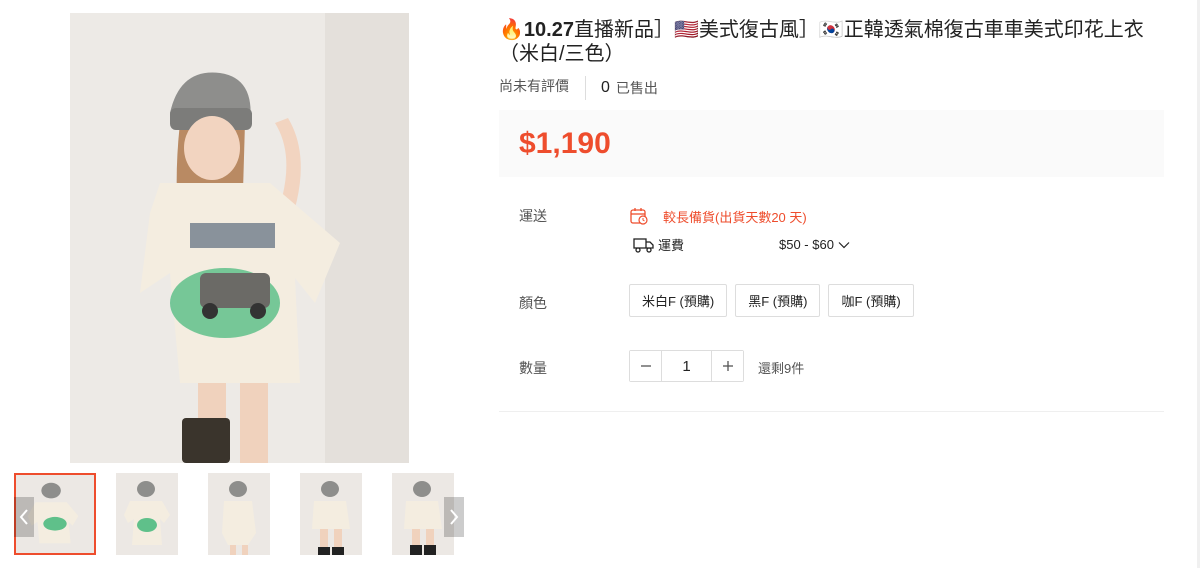 The height and width of the screenshot is (568, 1200). I want to click on chevron-left-icon, so click(23, 517).